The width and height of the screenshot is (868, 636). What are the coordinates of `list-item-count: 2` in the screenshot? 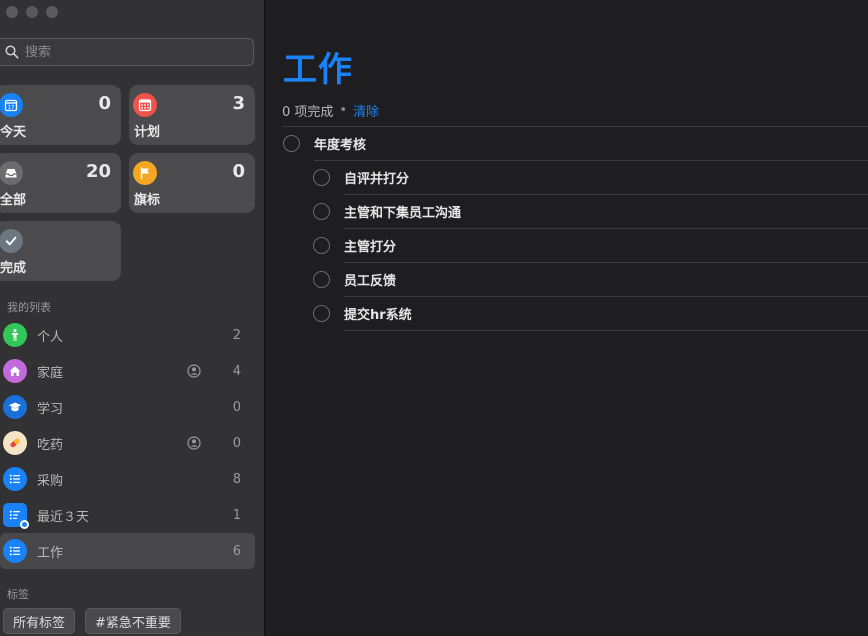 It's located at (236, 335).